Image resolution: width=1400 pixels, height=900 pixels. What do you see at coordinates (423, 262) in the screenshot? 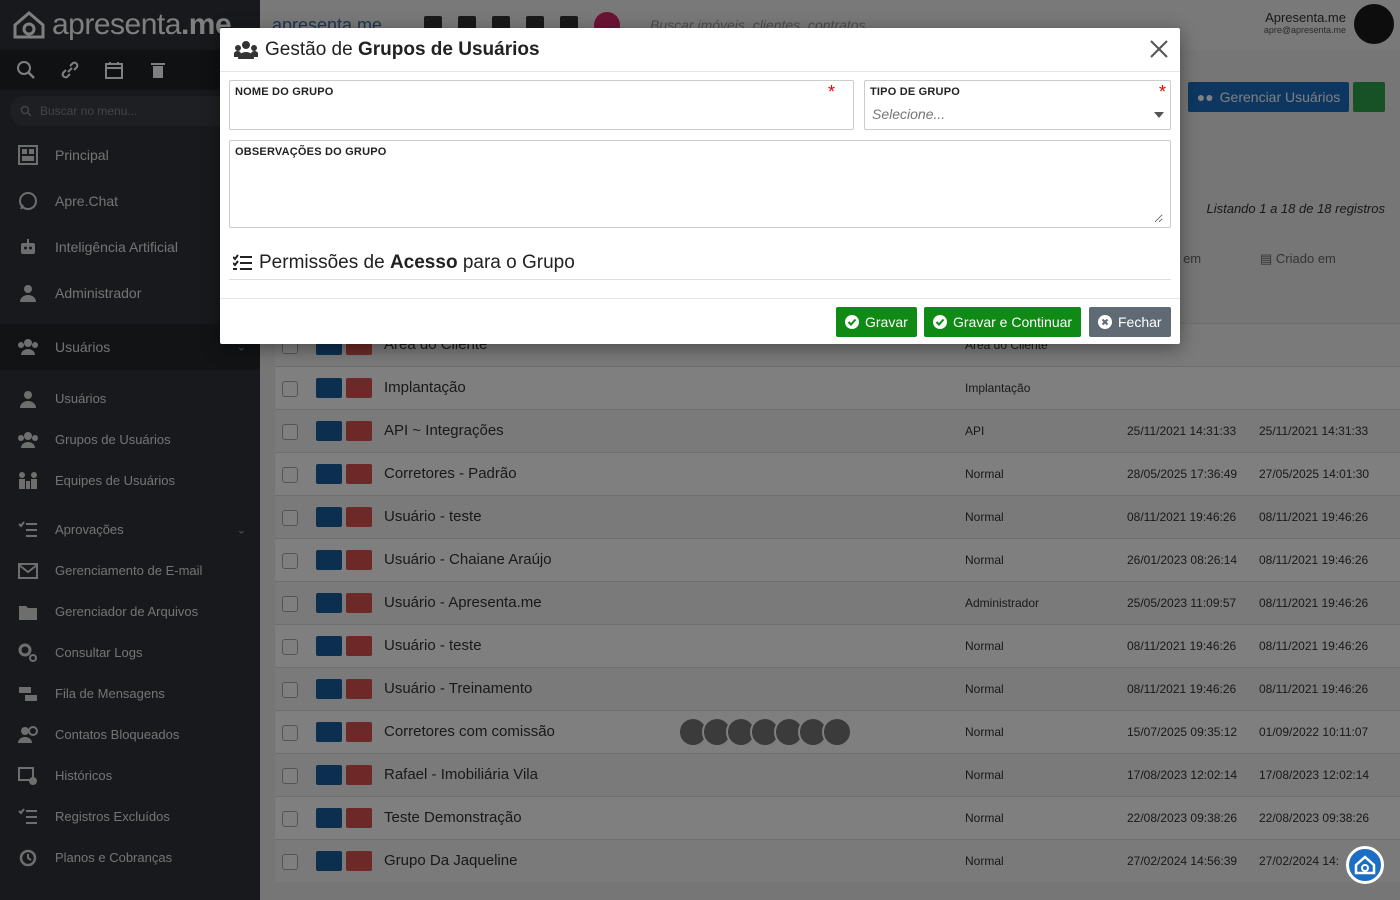
I see `perm-bold: Acesso` at bounding box center [423, 262].